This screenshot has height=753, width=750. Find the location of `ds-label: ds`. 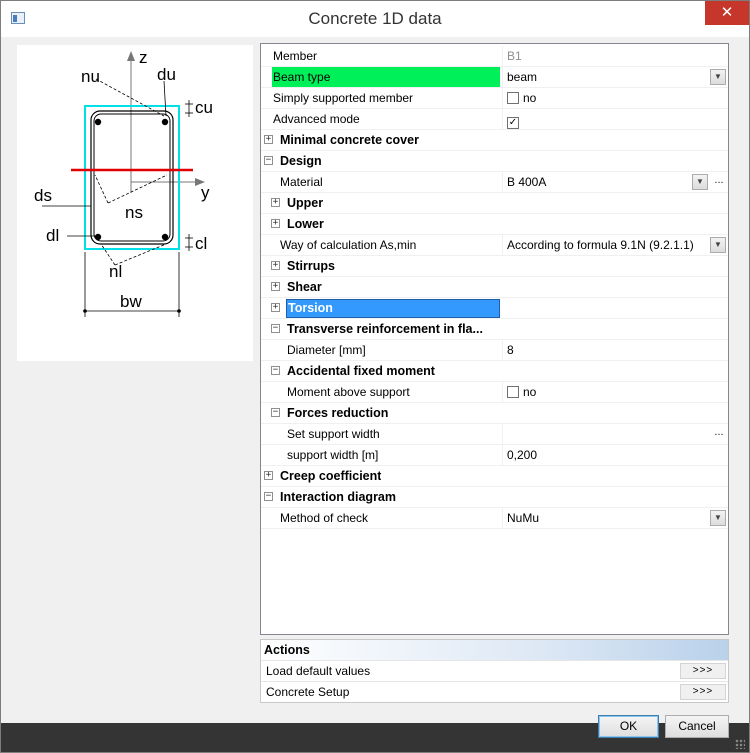

ds-label: ds is located at coordinates (43, 195).